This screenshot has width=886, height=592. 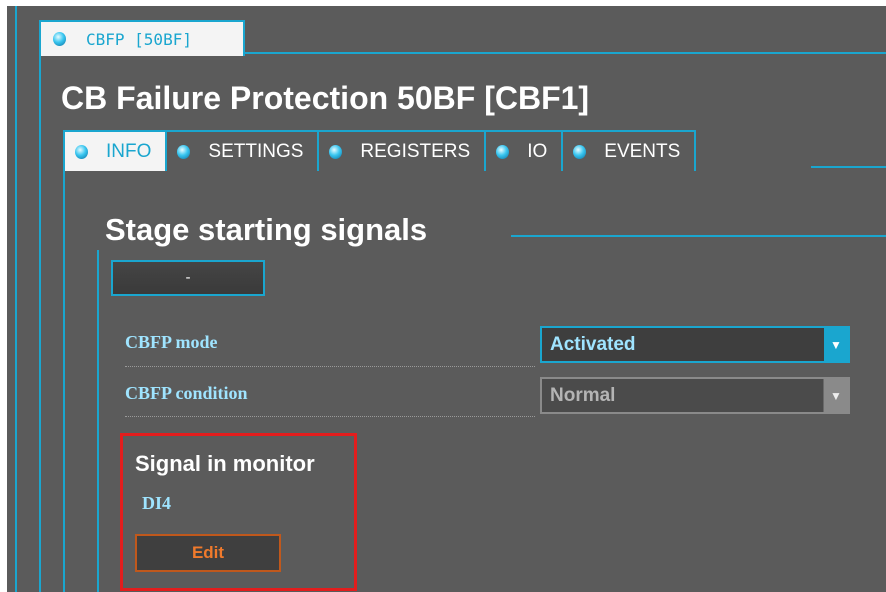 What do you see at coordinates (129, 151) in the screenshot?
I see `tab-label: INFO` at bounding box center [129, 151].